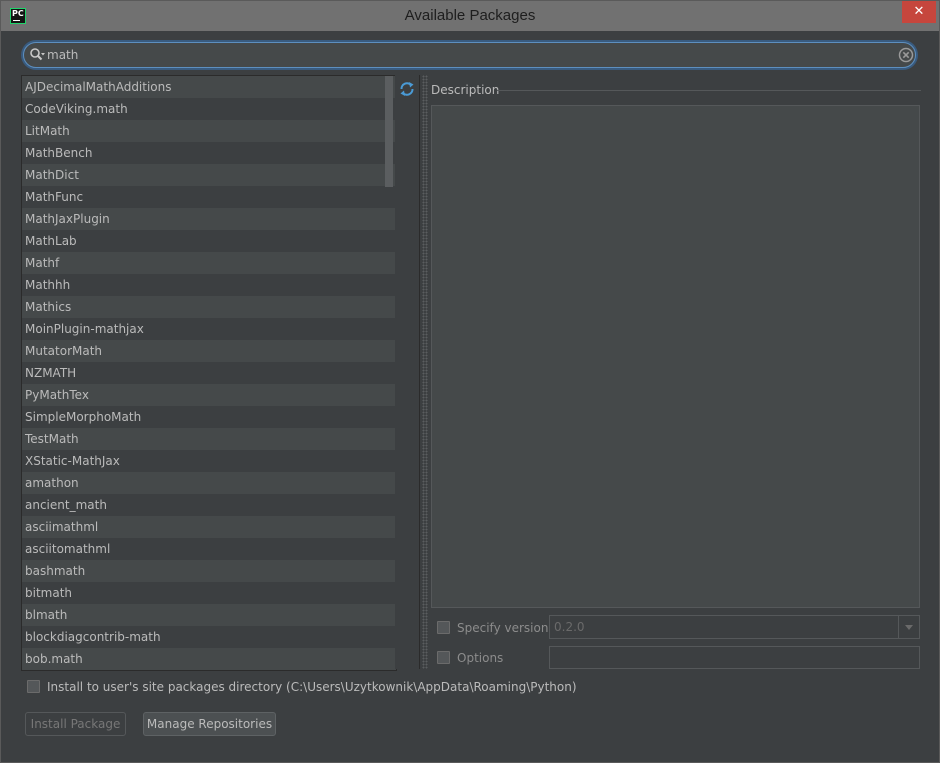 This screenshot has height=763, width=940. I want to click on package-list-item: bitmath, so click(209, 593).